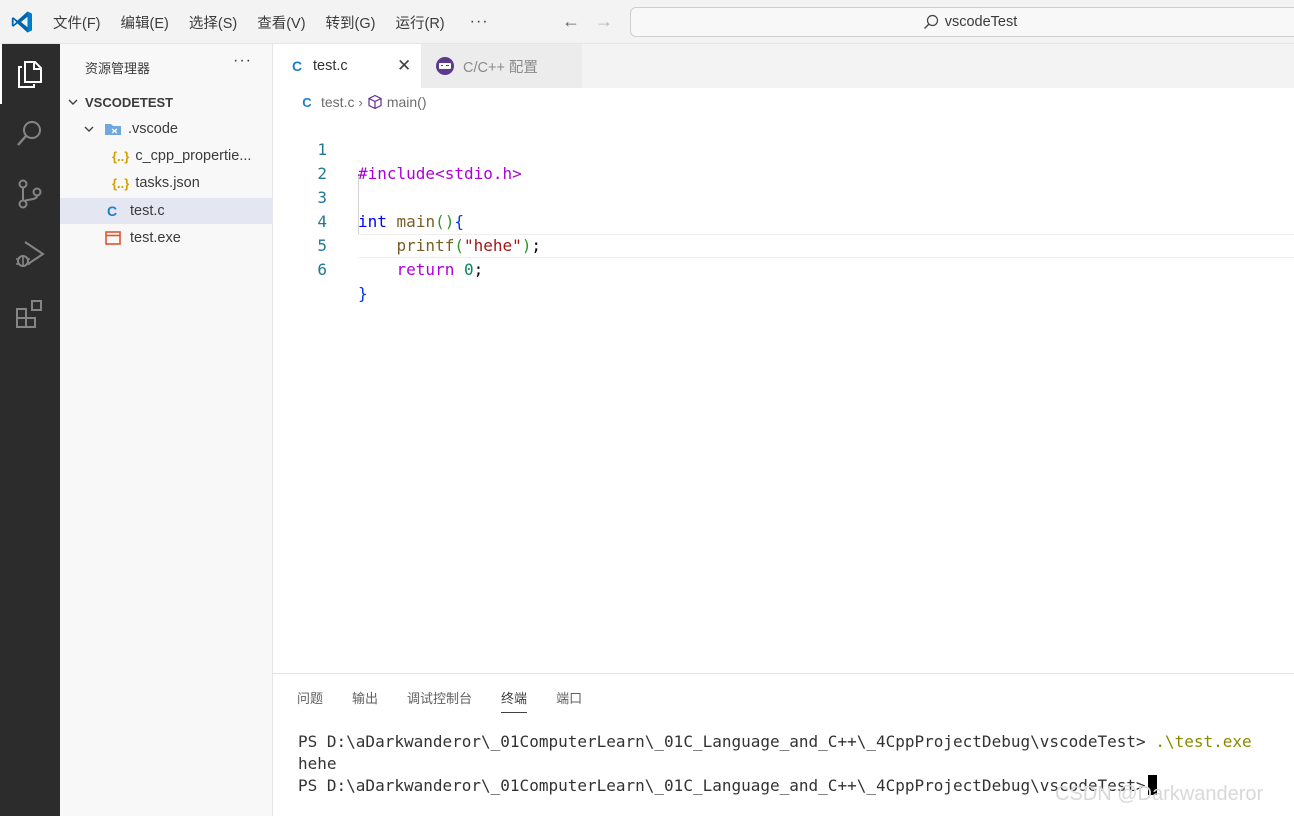  I want to click on tab-problems: 问题, so click(310, 700).